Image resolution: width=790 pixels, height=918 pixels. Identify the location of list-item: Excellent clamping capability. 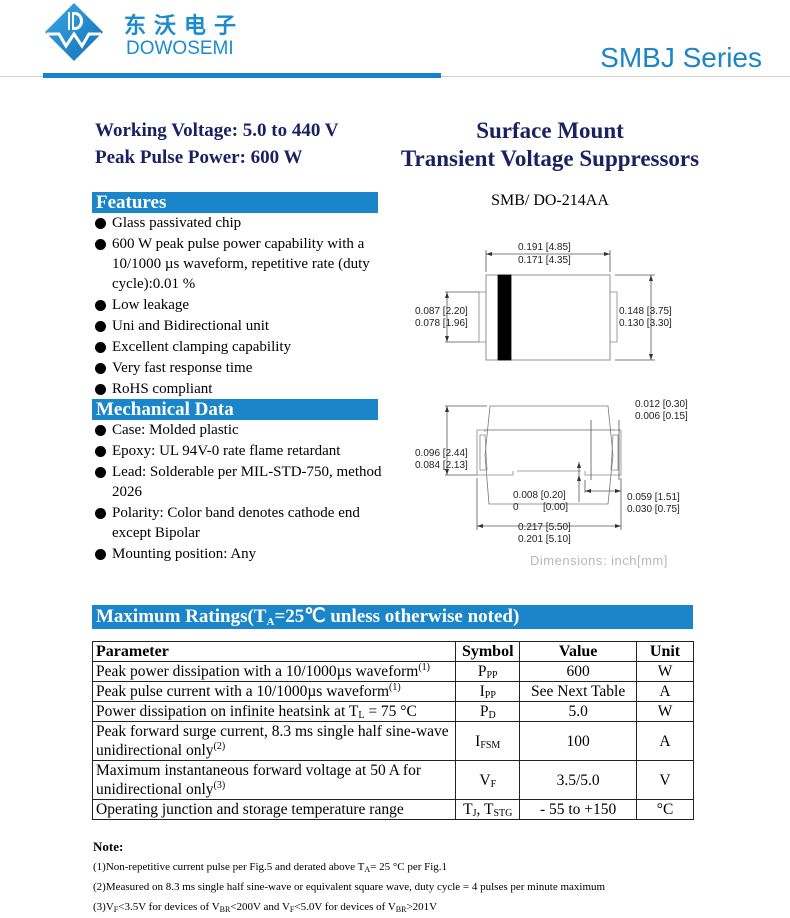
(240, 347).